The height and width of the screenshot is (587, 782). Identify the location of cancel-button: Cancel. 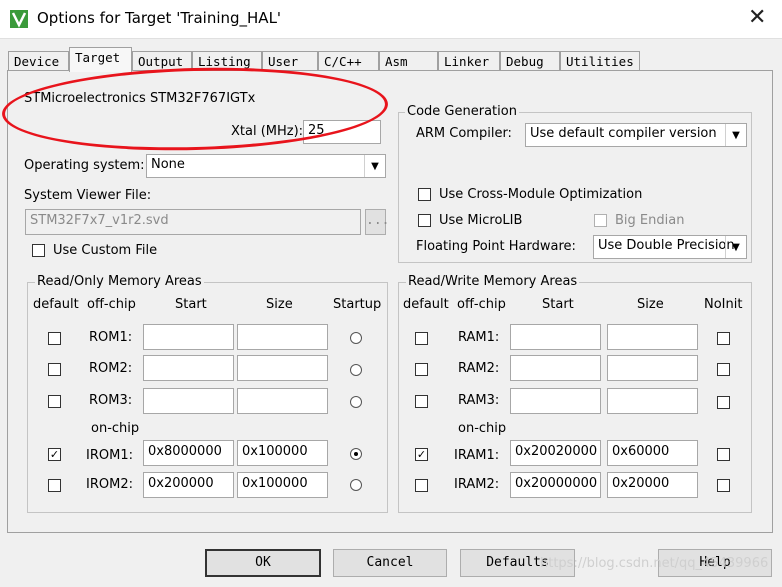
(390, 563).